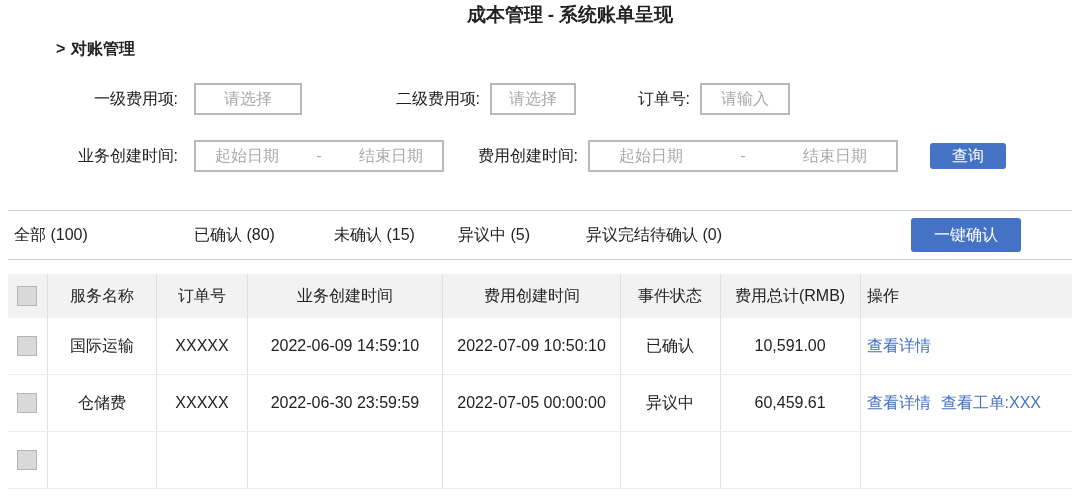  What do you see at coordinates (101, 296) in the screenshot?
I see `column-header: 服务名称` at bounding box center [101, 296].